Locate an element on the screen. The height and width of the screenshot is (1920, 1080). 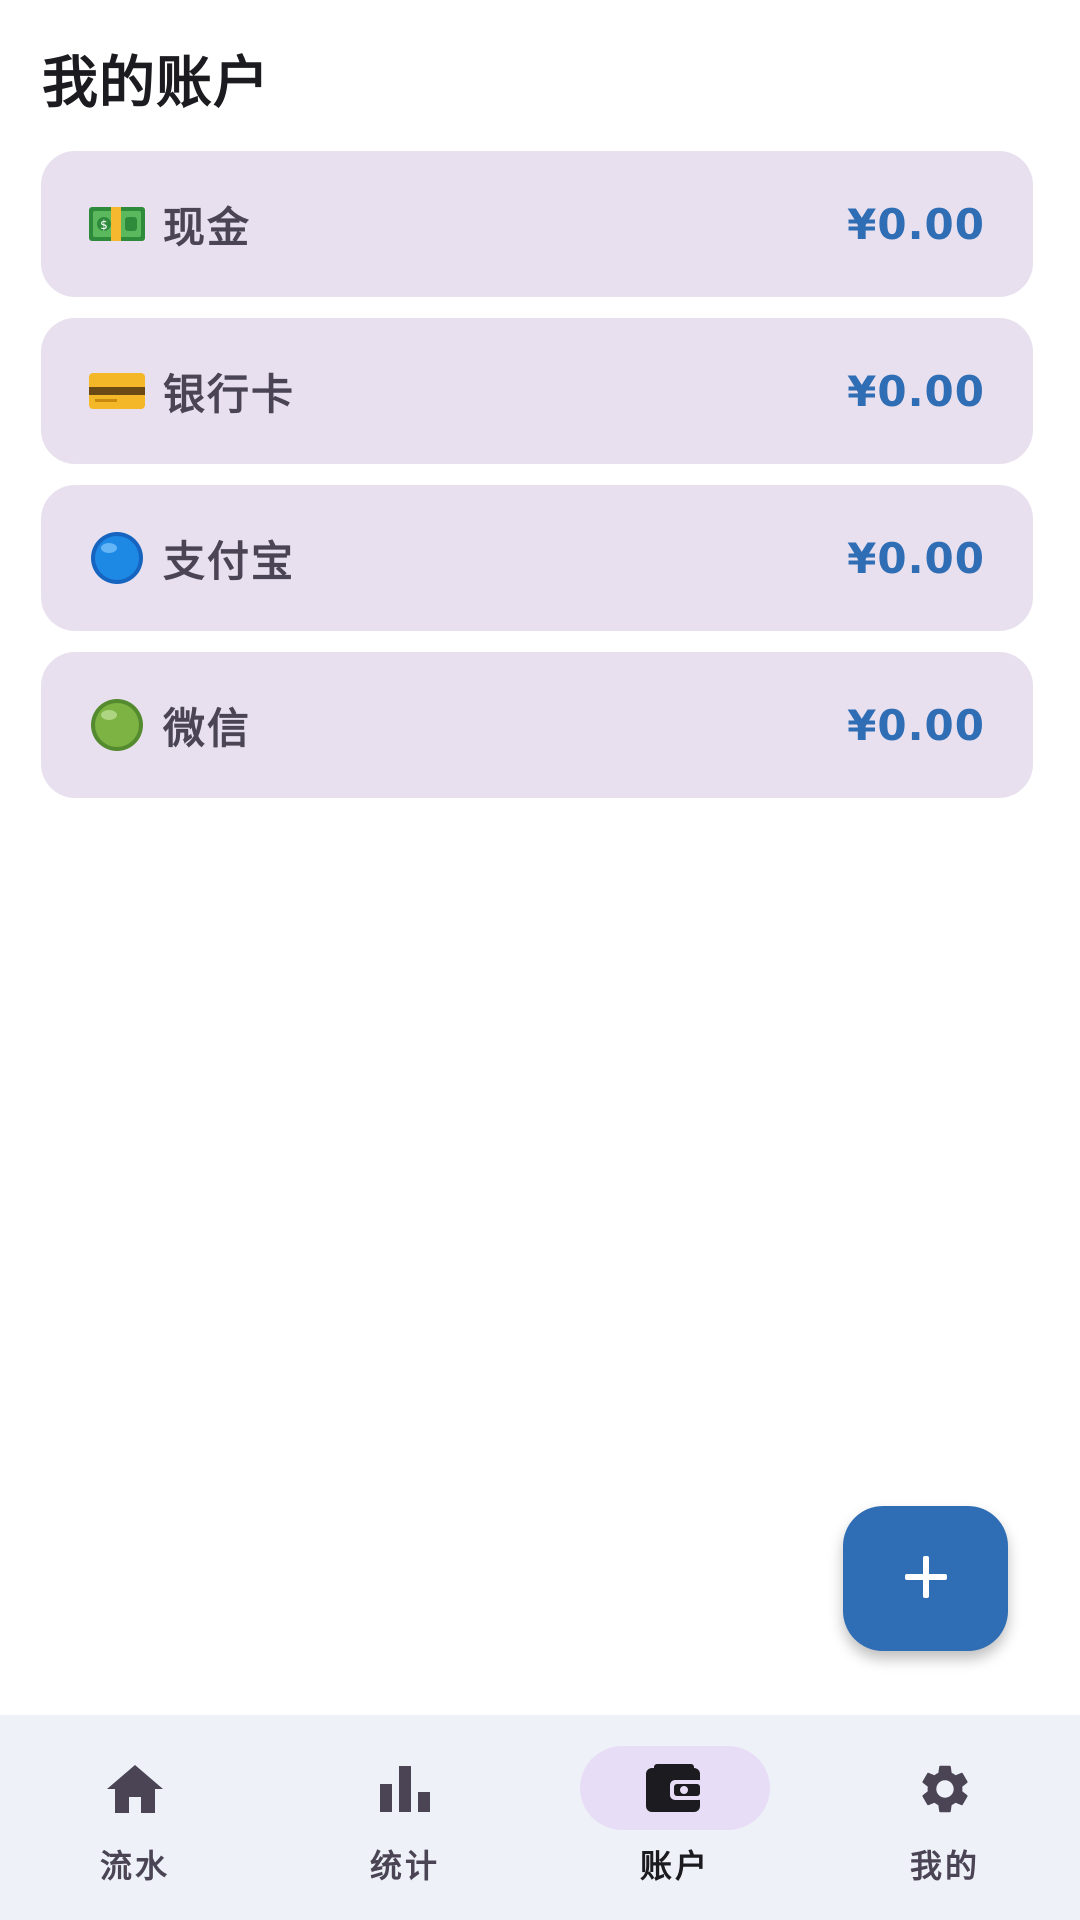
nav-item-statistics: 统计 is located at coordinates (405, 1817).